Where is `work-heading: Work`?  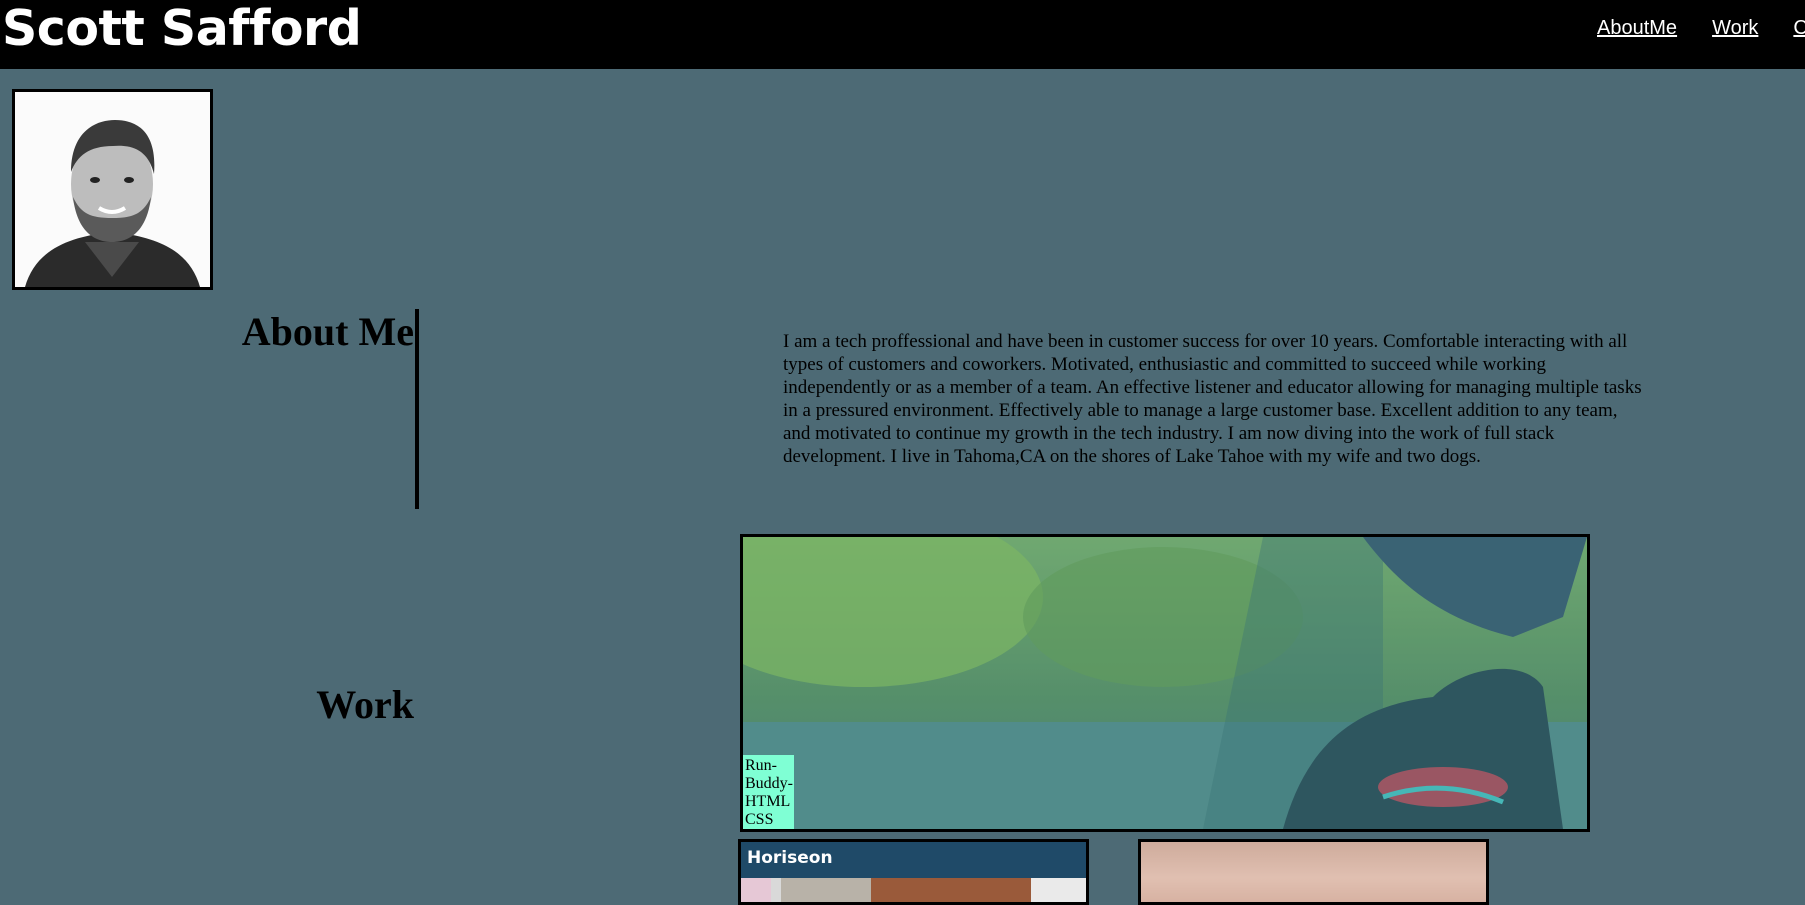
work-heading: Work is located at coordinates (365, 704).